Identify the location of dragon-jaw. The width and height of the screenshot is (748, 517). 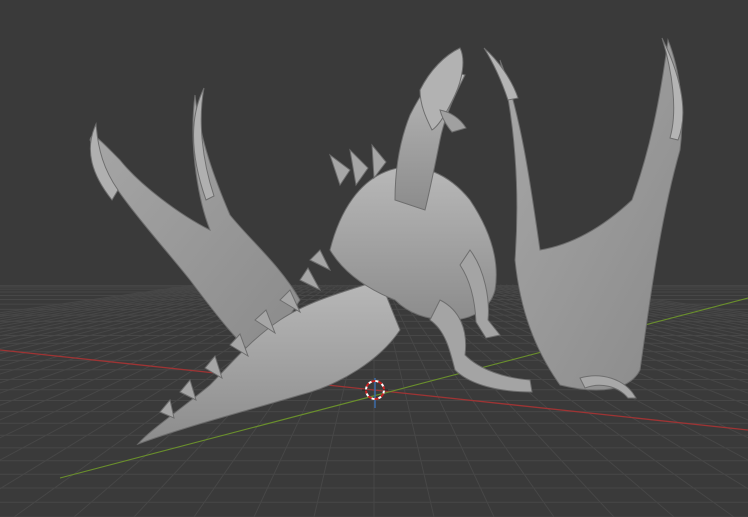
(453, 121).